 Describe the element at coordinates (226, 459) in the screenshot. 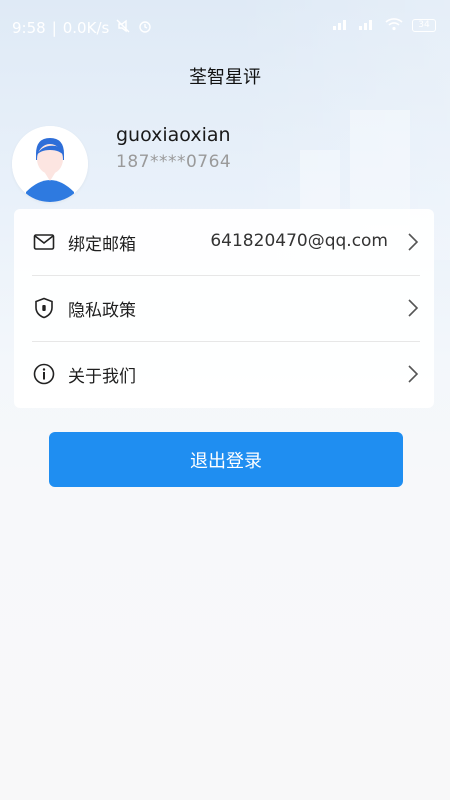

I see `logout-button: 退出登录` at that location.